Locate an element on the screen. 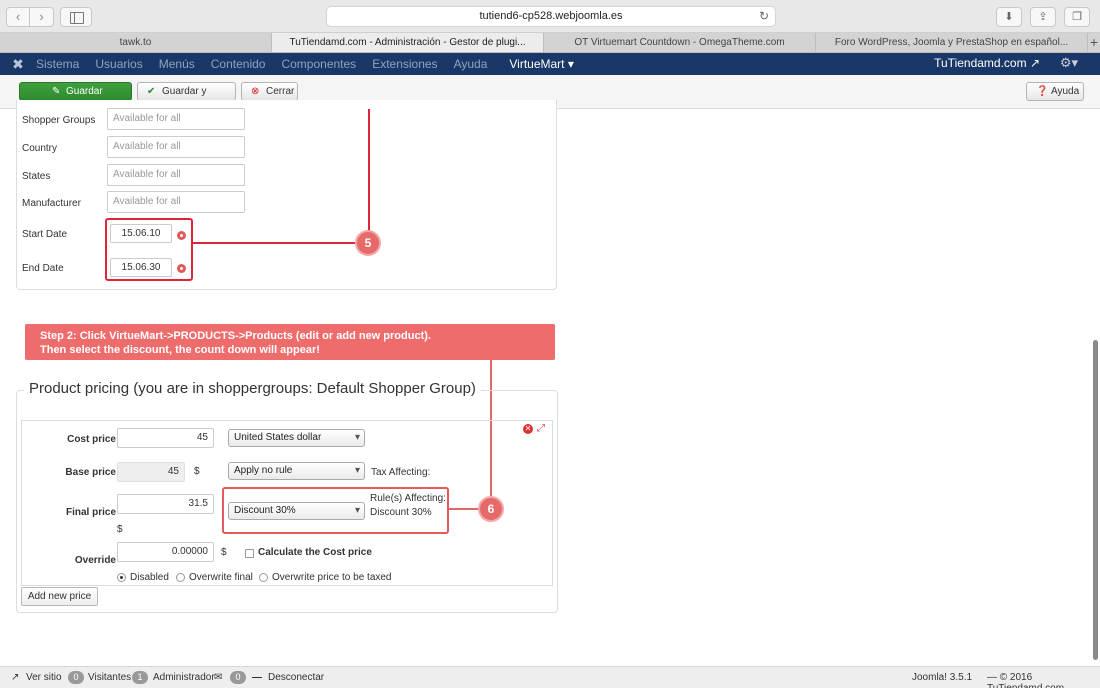 This screenshot has height=688, width=1100. menu-componentes: Componentes is located at coordinates (318, 64).